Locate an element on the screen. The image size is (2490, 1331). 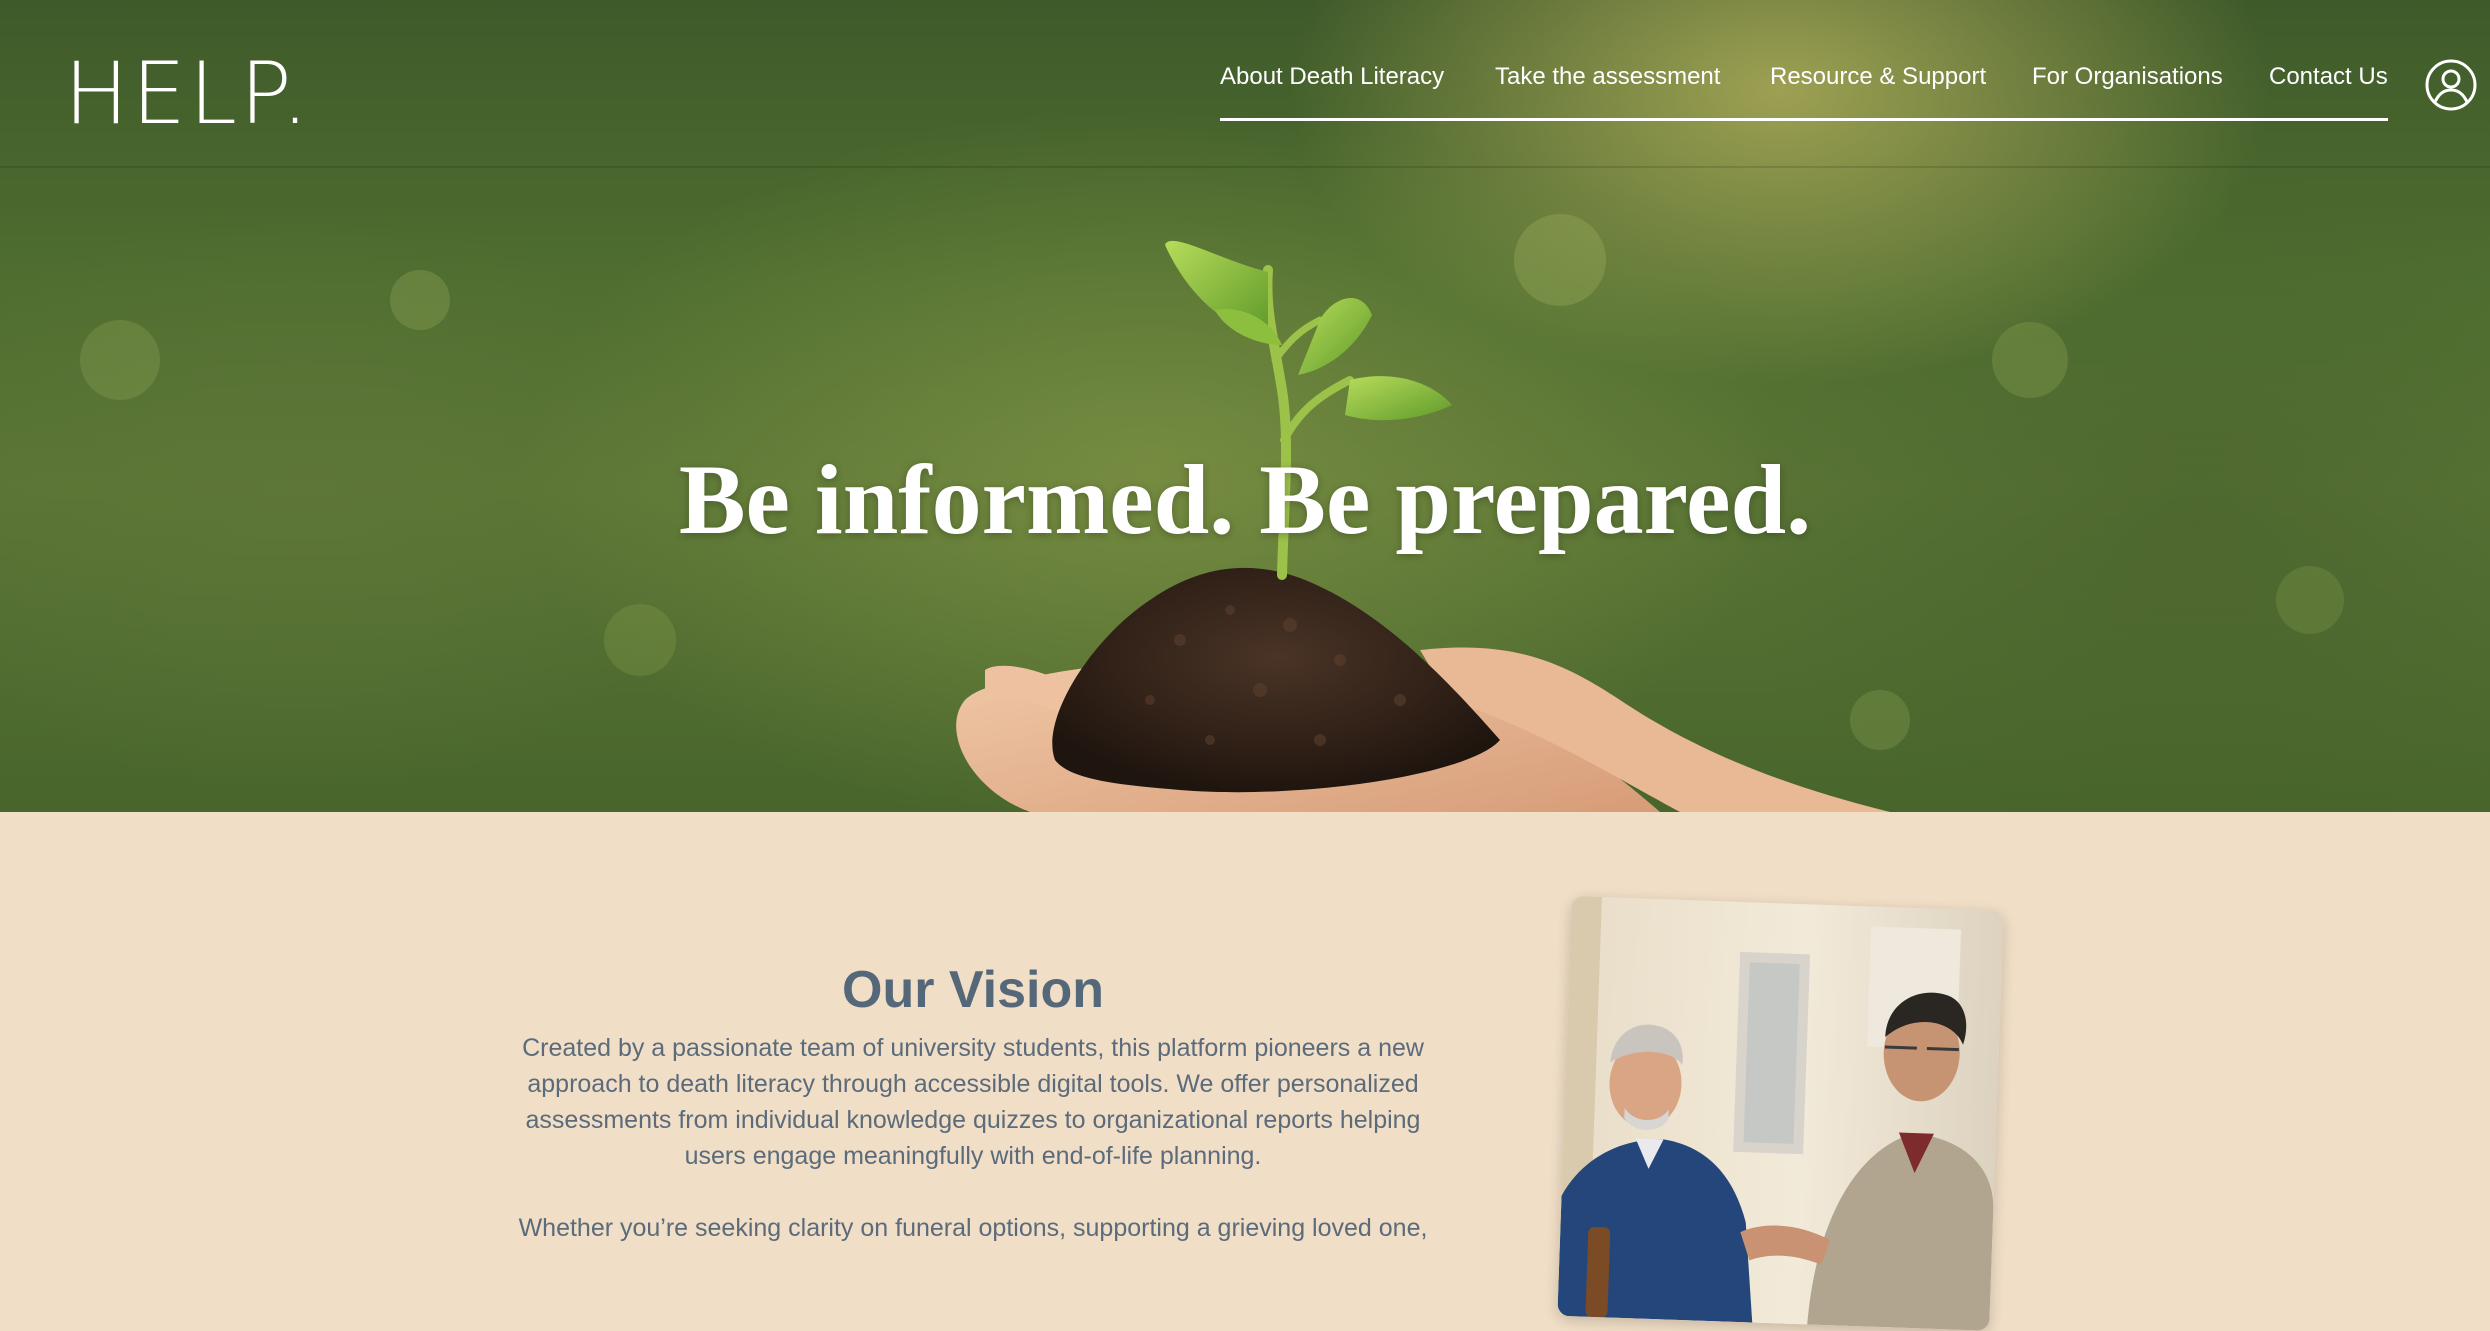
site-logo: HELP. is located at coordinates (188, 94).